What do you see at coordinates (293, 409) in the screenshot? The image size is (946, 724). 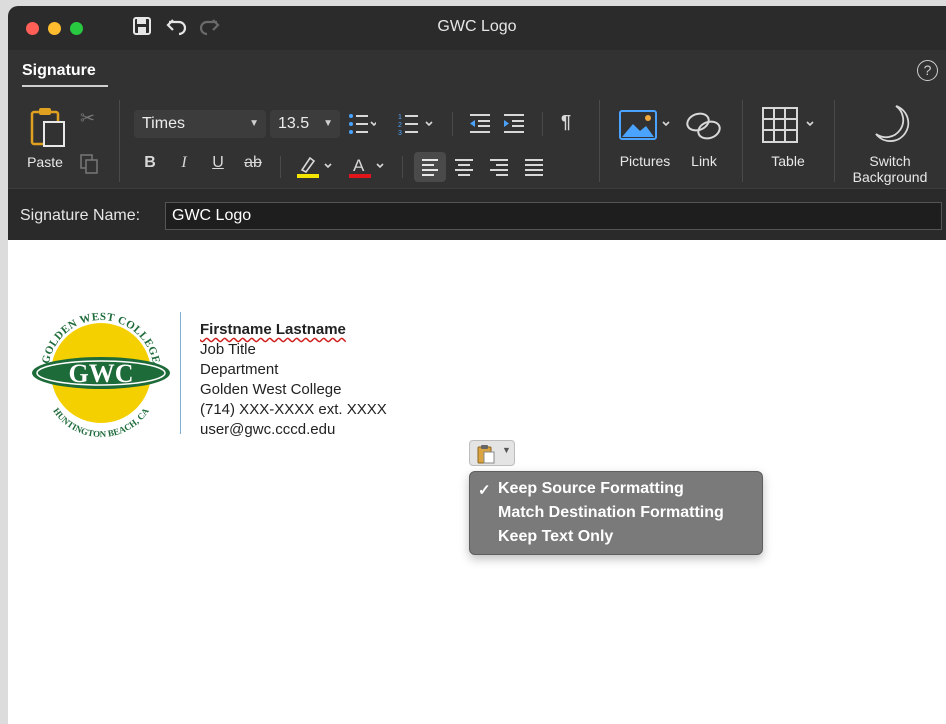 I see `signature-phone: (714) XXX-XXXX ext. XXXX` at bounding box center [293, 409].